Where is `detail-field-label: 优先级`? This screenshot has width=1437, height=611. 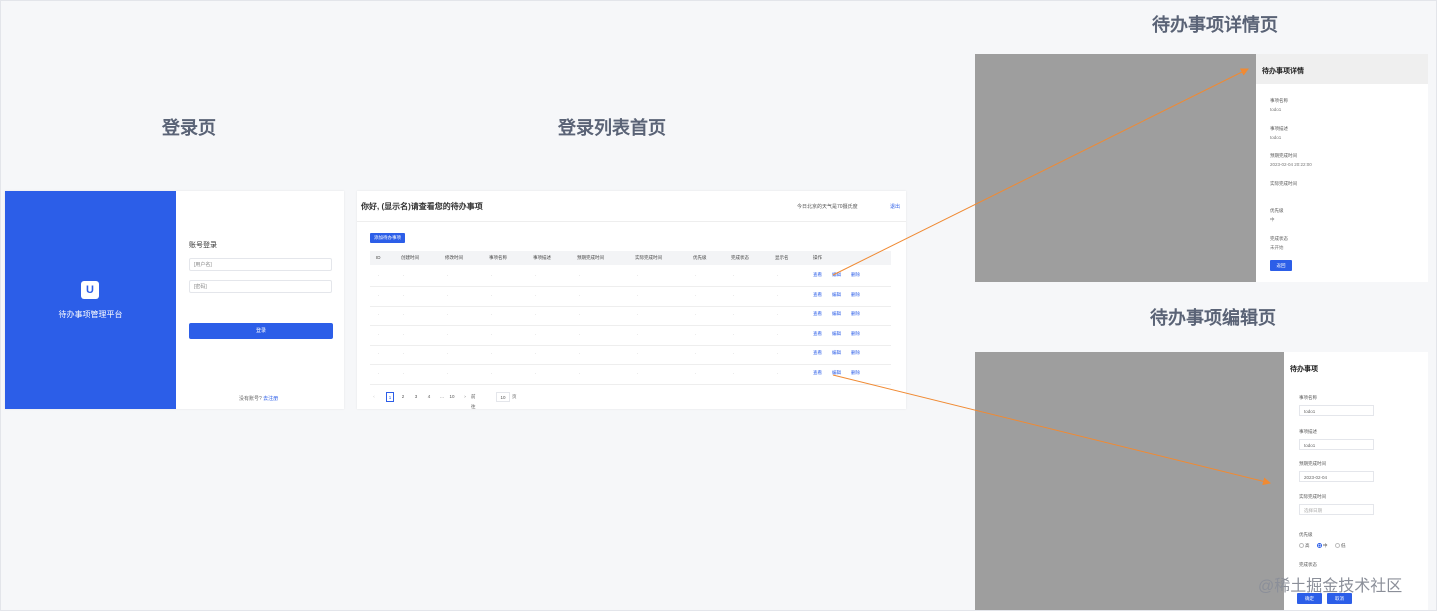 detail-field-label: 优先级 is located at coordinates (1277, 210).